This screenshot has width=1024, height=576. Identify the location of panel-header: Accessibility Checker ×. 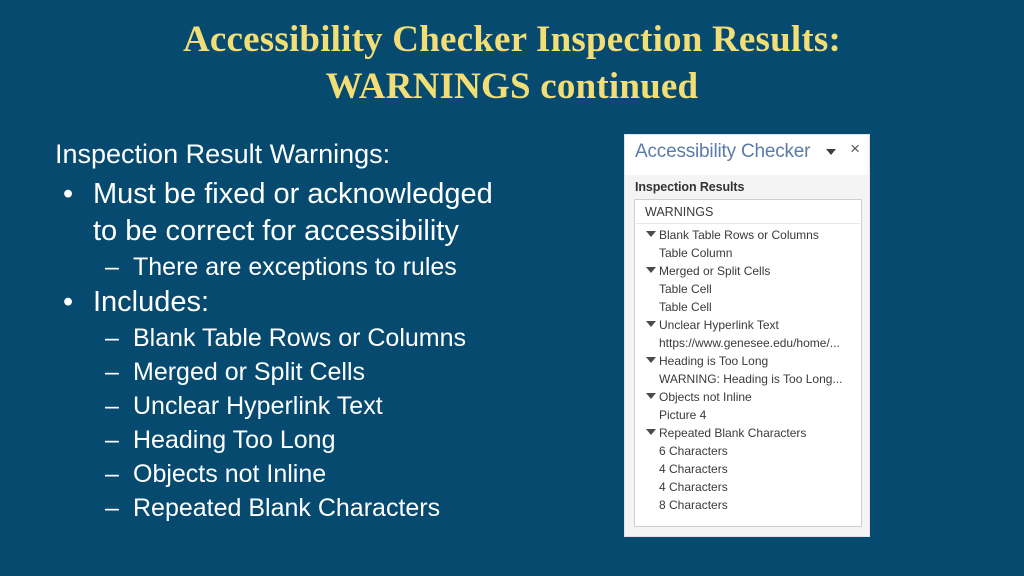
(747, 155).